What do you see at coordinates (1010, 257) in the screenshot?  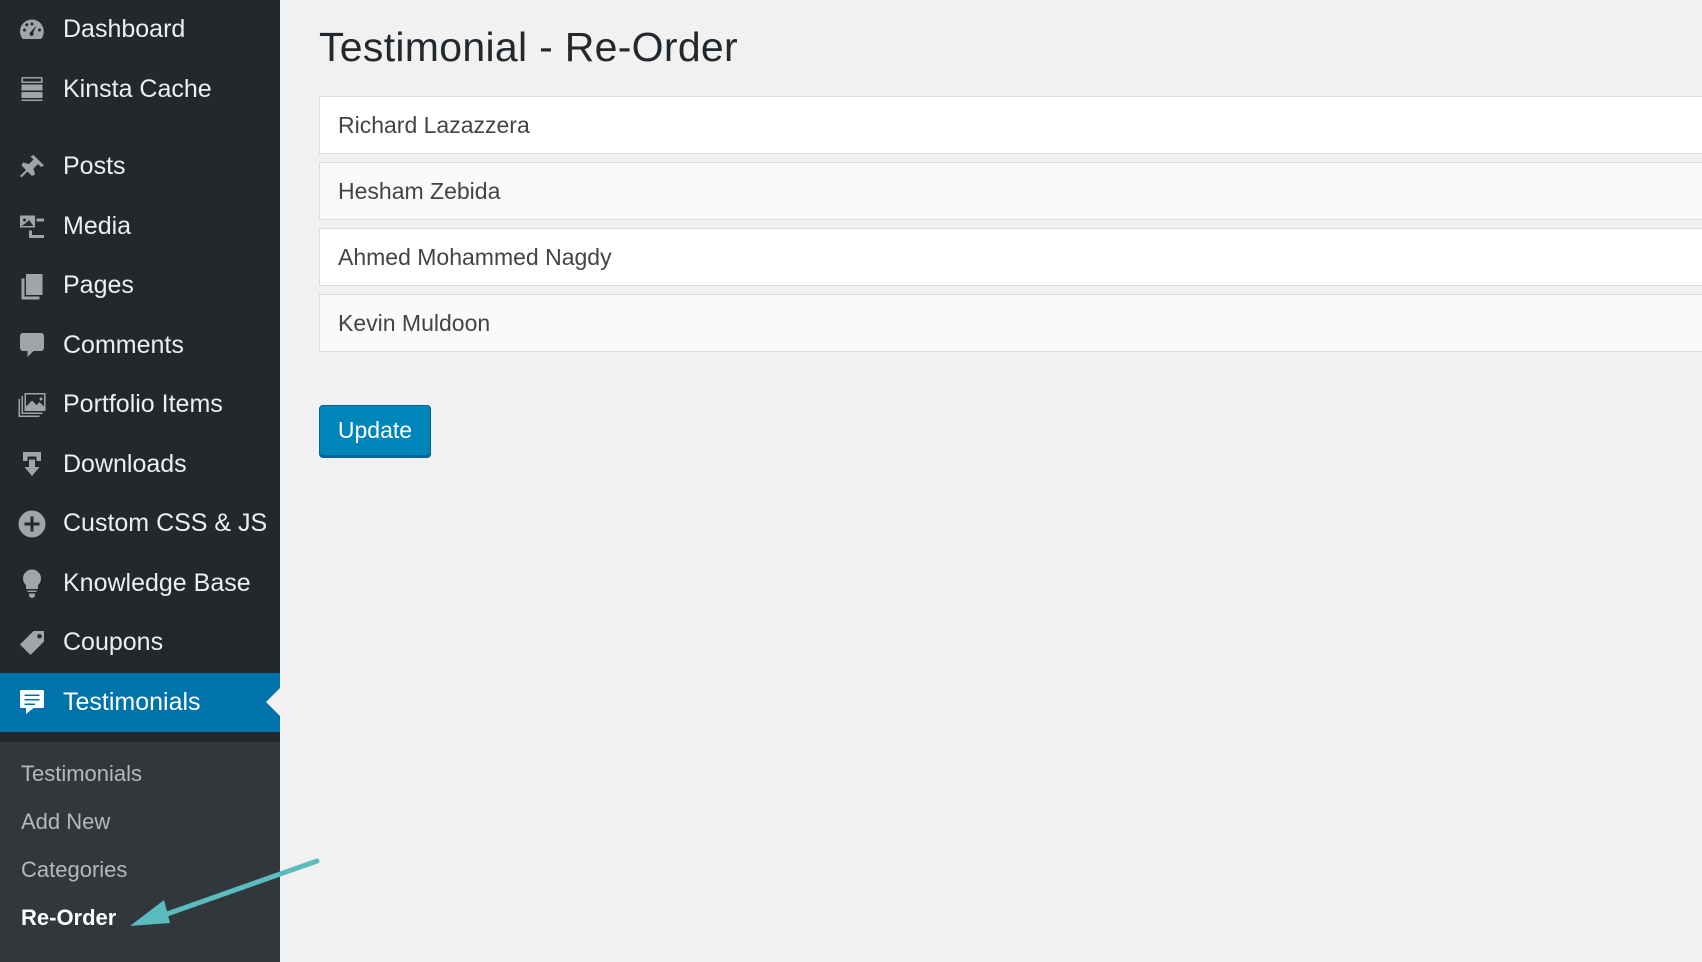 I see `sortable-item: Ahmed Mohammed Nagdy` at bounding box center [1010, 257].